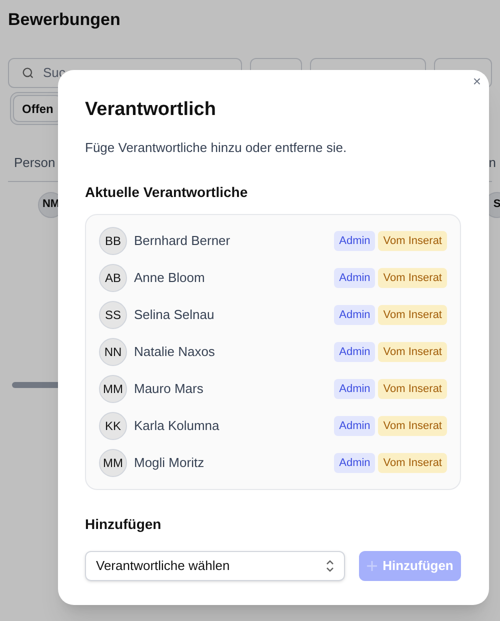 The image size is (500, 621). I want to click on member-name: Anne Bloom, so click(169, 277).